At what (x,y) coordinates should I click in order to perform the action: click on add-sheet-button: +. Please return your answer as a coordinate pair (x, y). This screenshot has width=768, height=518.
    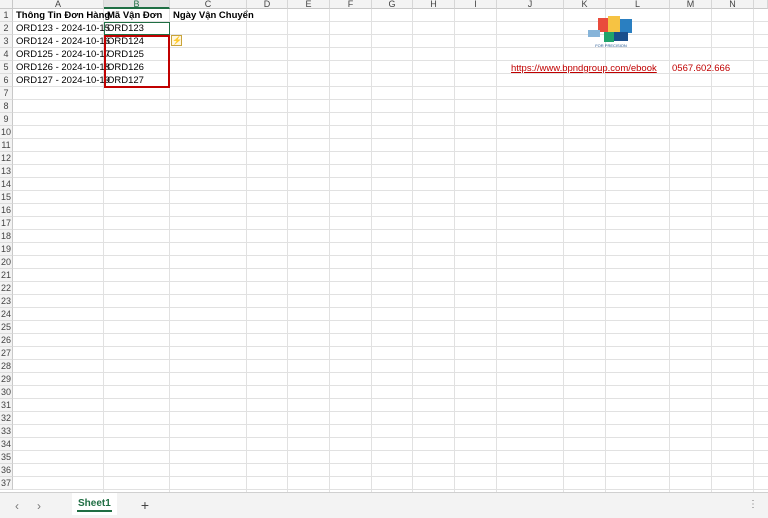
    Looking at the image, I should click on (145, 505).